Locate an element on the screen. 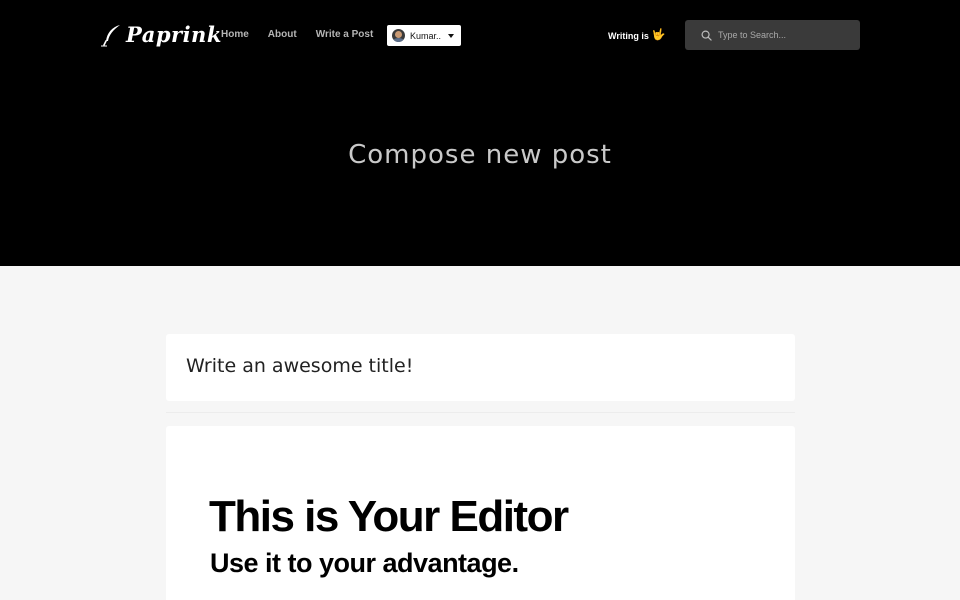 This screenshot has height=600, width=960. title-card is located at coordinates (480, 367).